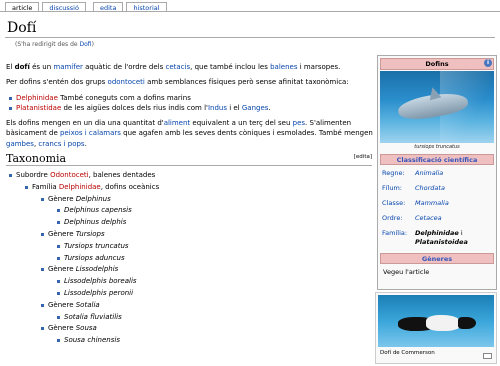 This screenshot has height=366, width=500. Describe the element at coordinates (186, 247) in the screenshot. I see `taxonomy-row: Tursiops truncatus` at that location.